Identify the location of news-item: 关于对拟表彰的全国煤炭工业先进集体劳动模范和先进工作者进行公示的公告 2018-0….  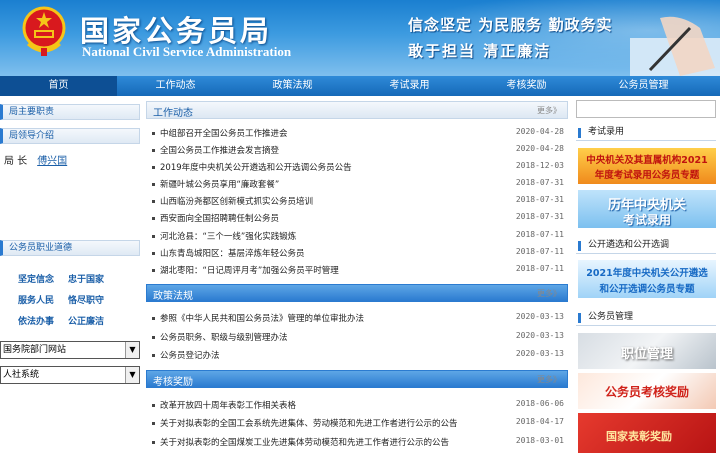
(358, 442).